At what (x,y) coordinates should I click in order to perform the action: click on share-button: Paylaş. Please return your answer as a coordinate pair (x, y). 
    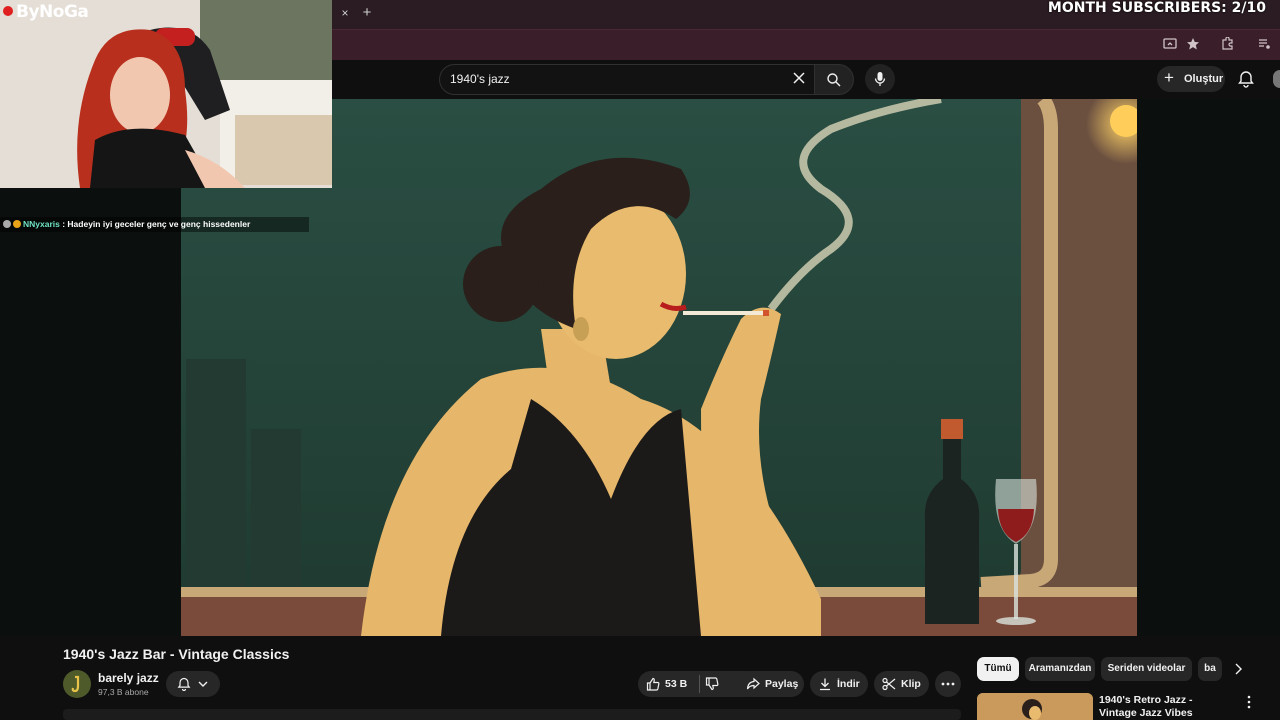
    Looking at the image, I should click on (771, 684).